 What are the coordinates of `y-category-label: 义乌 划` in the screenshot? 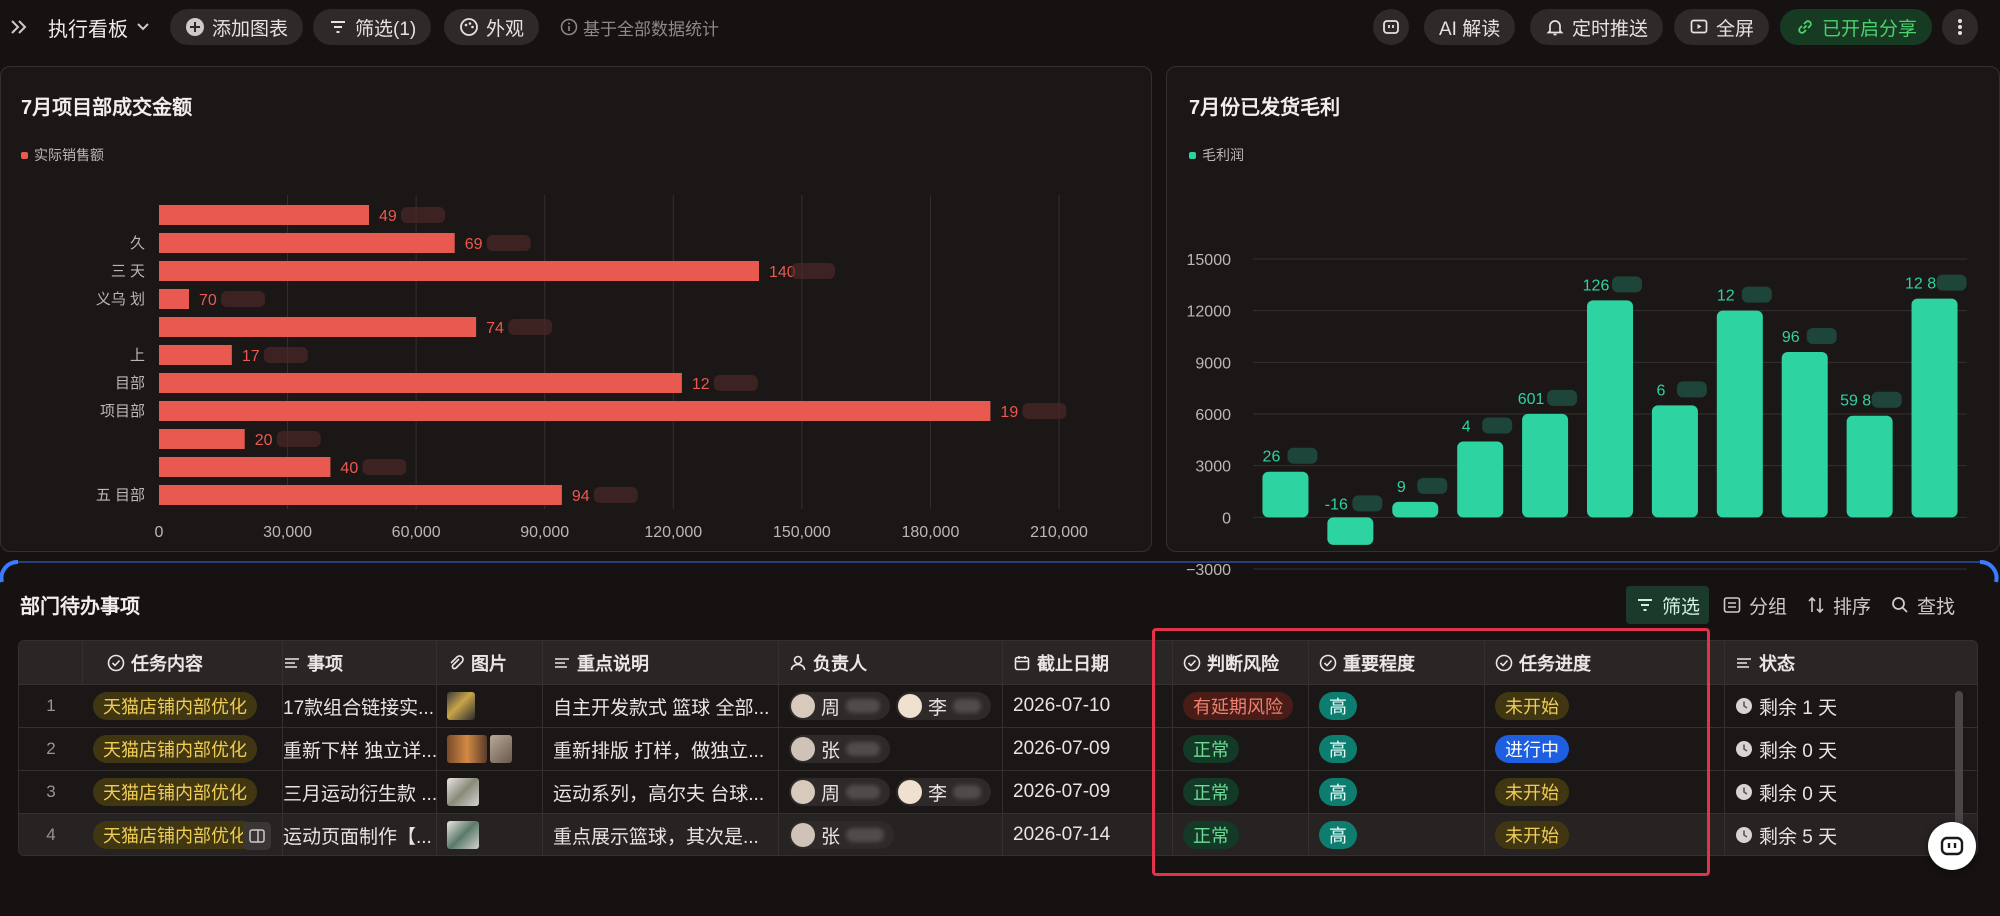 It's located at (120, 299).